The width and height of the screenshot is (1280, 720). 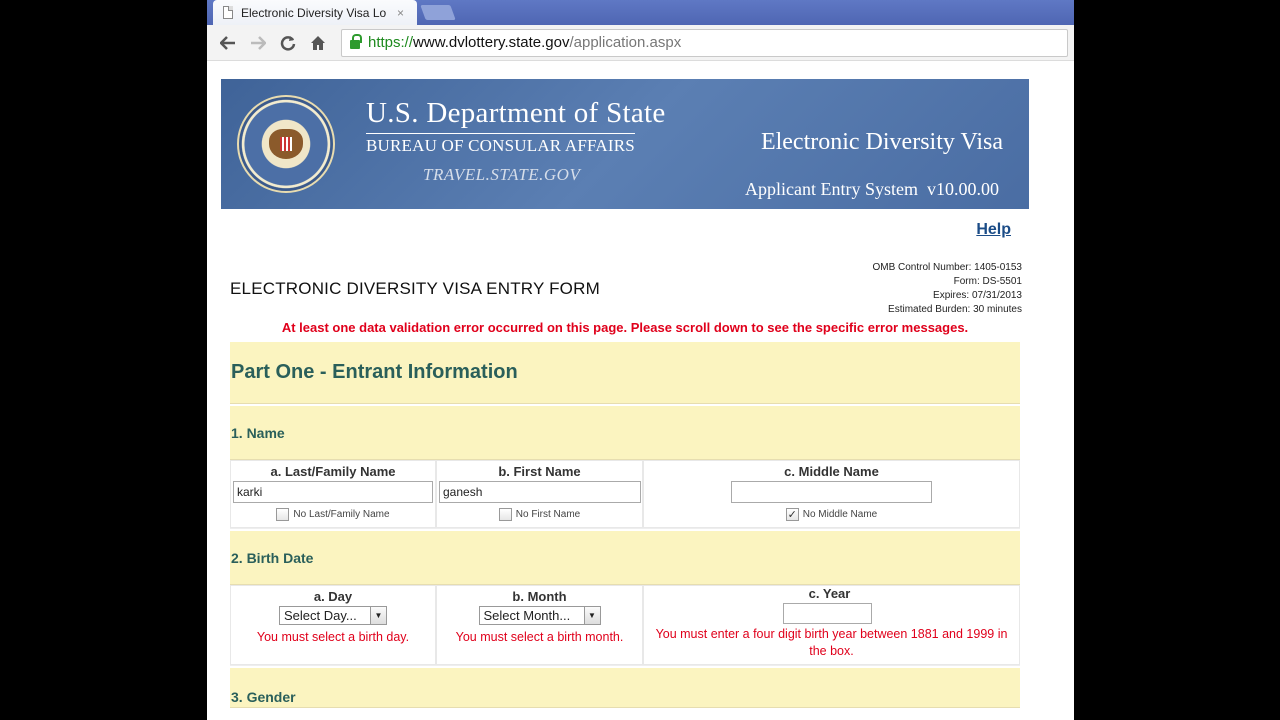 What do you see at coordinates (539, 637) in the screenshot?
I see `birth-month-error: You must select a birth month.` at bounding box center [539, 637].